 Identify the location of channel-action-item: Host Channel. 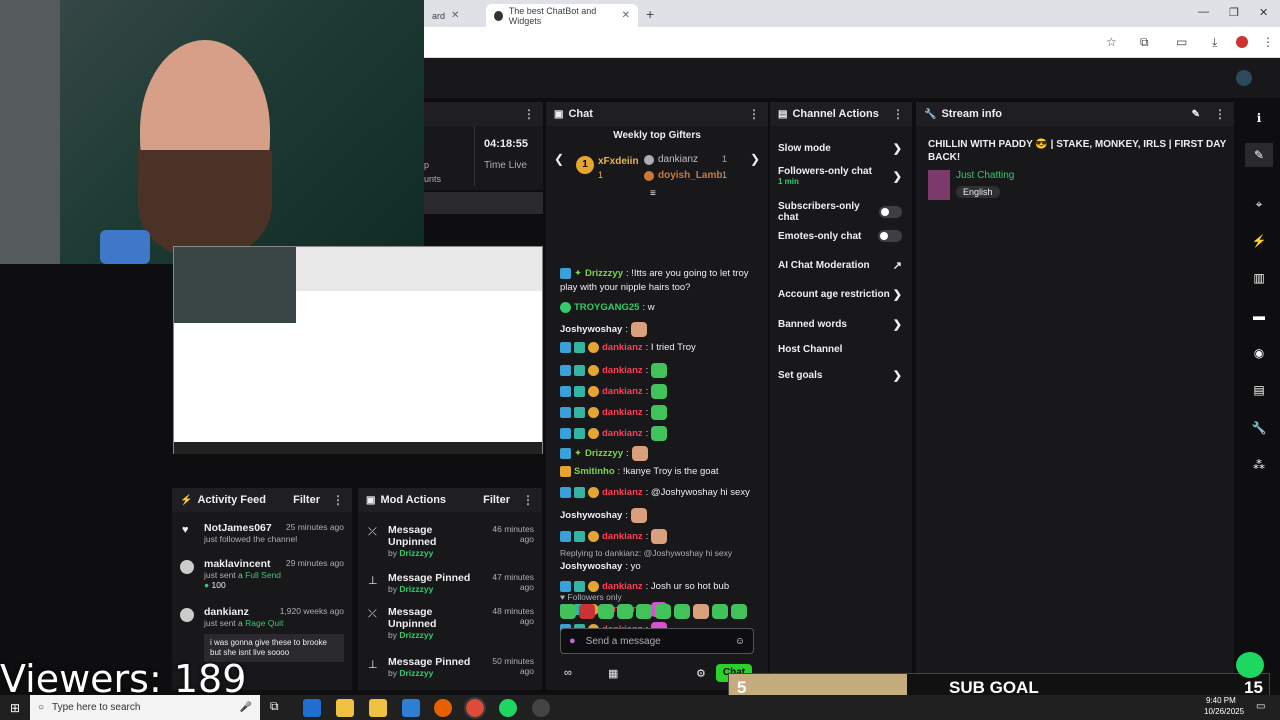
(840, 349).